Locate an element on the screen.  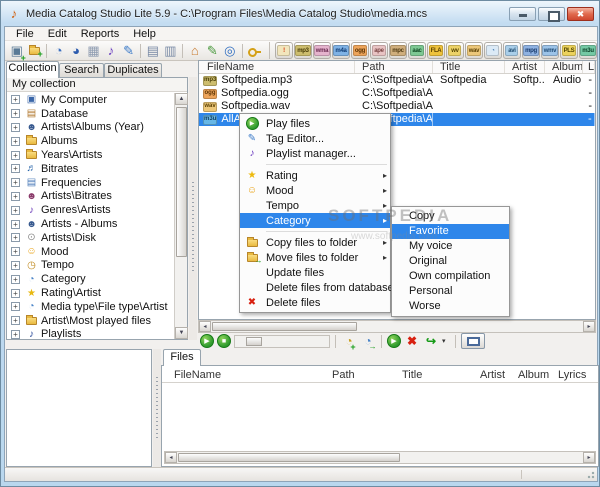
column-filename: FileName is located at coordinates (277, 67).